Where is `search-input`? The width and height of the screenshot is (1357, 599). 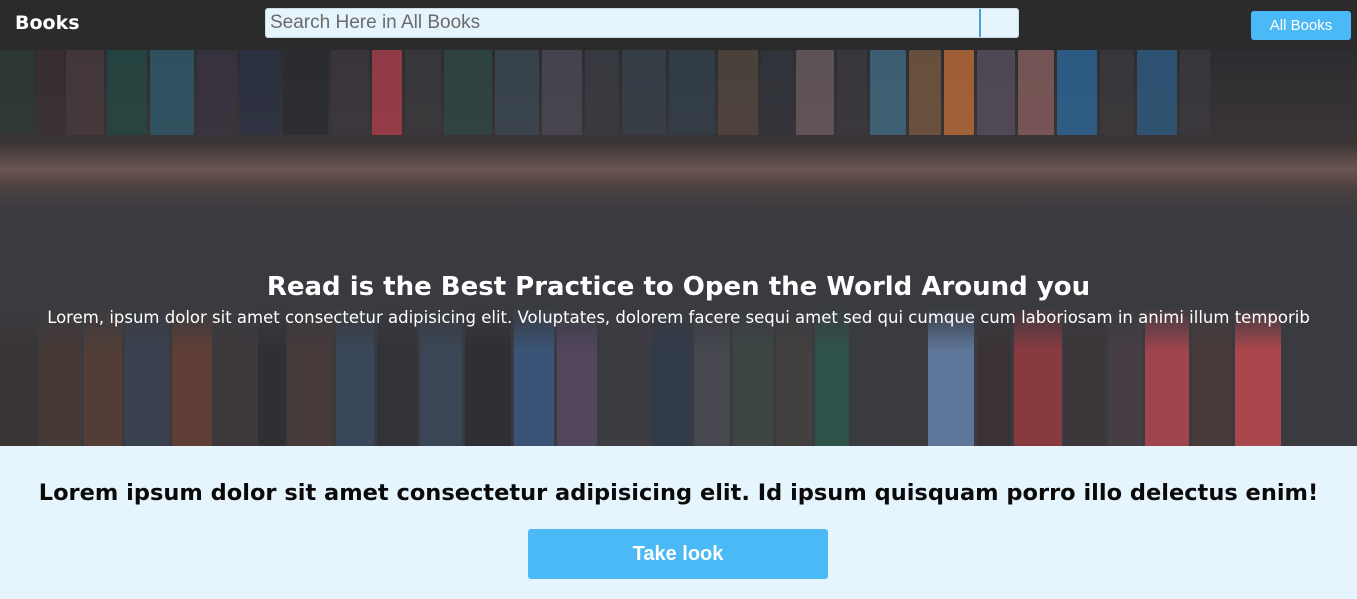
search-input is located at coordinates (622, 23).